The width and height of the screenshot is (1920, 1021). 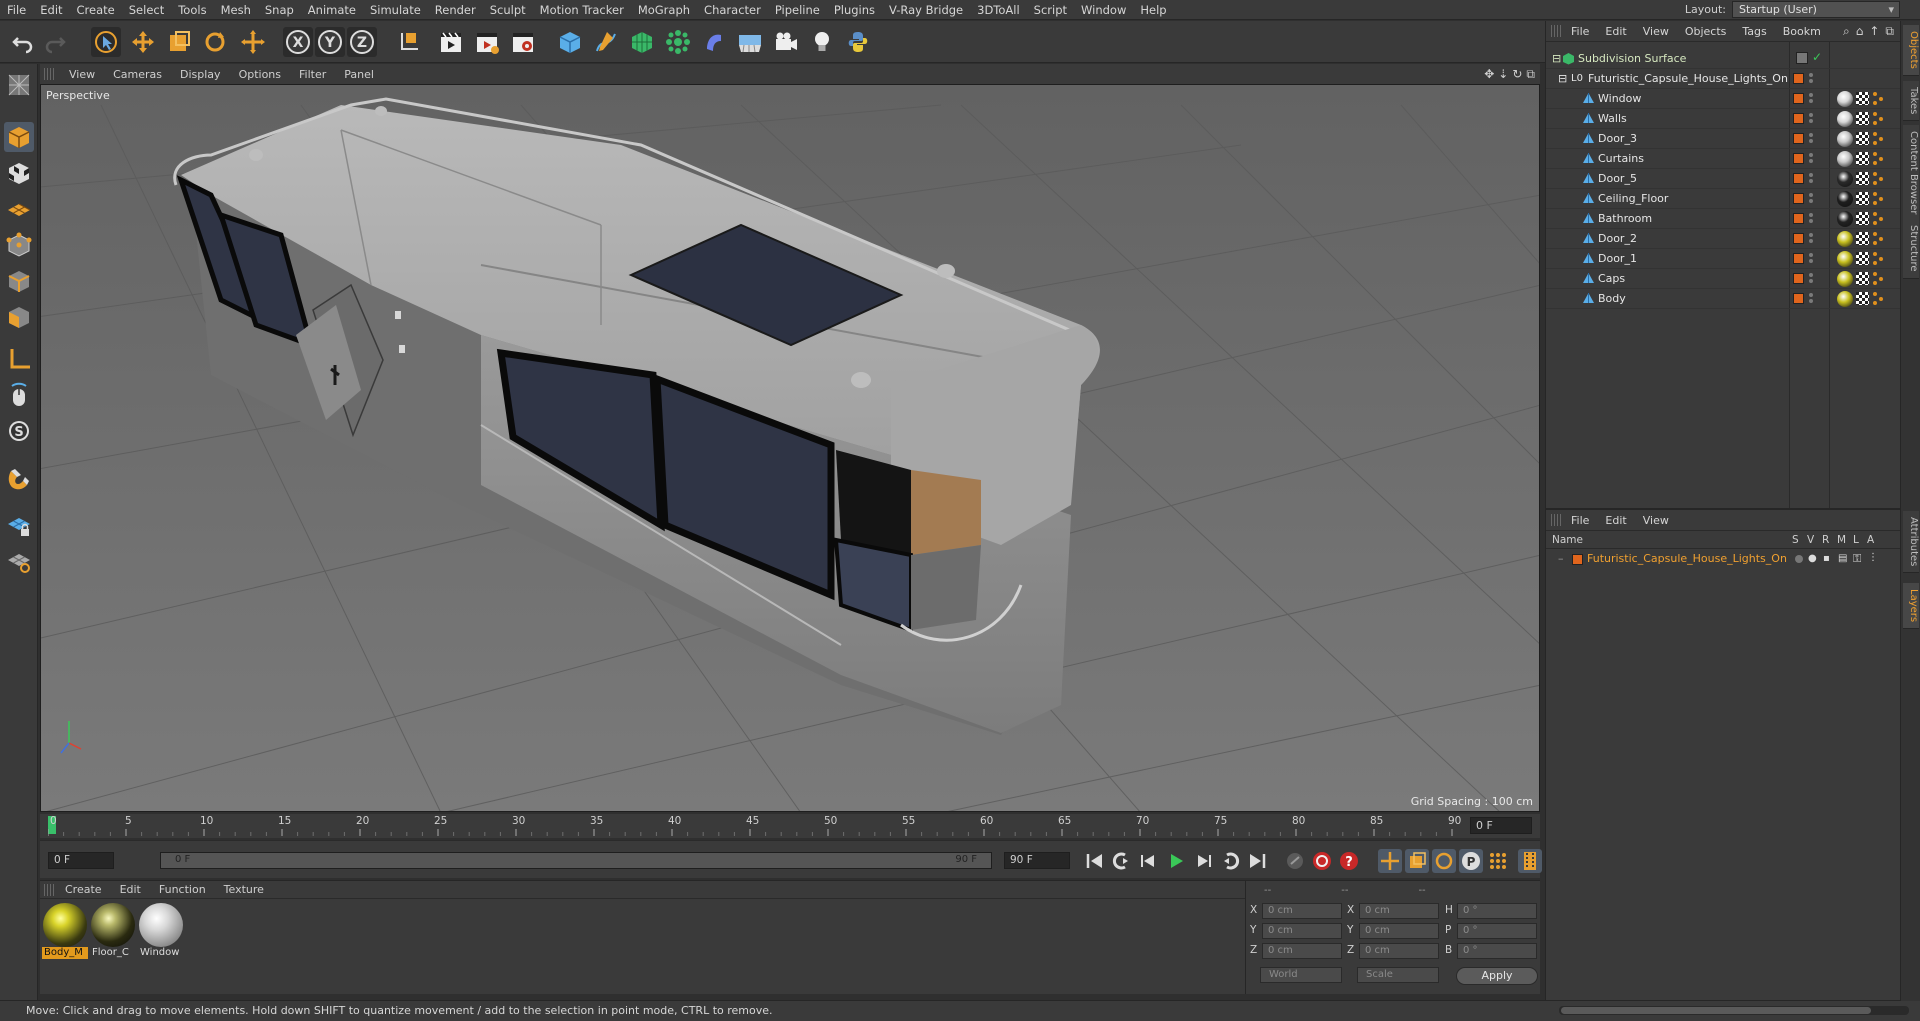 What do you see at coordinates (1723, 139) in the screenshot?
I see `object-row-door-3: Door_3` at bounding box center [1723, 139].